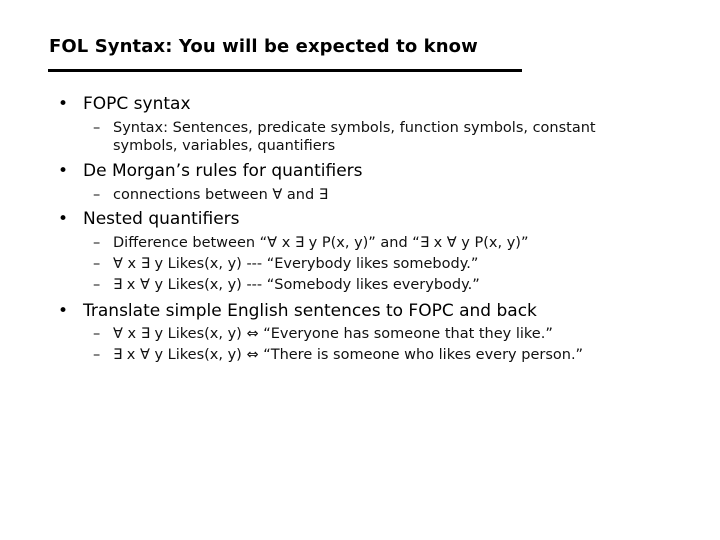  I want to click on bullet-item: • De Morgan’s rules for quantifiers, so click(210, 171).